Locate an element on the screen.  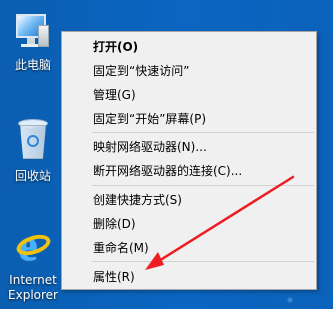
menu-item-pin-quick-access: 固定到“快速访问” is located at coordinates (189, 71).